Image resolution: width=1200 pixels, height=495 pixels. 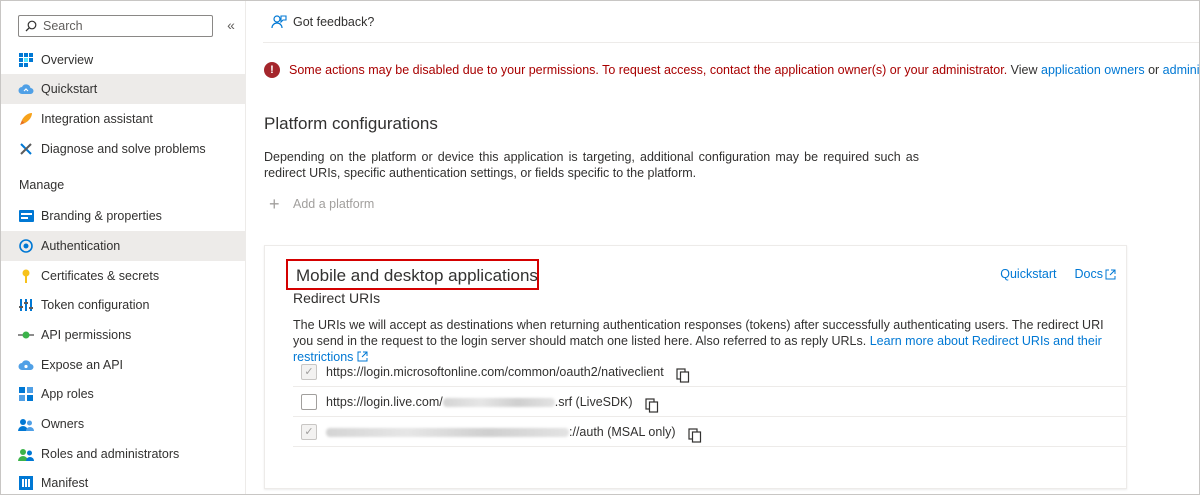 I want to click on warning-or-text: or, so click(x=1154, y=70).